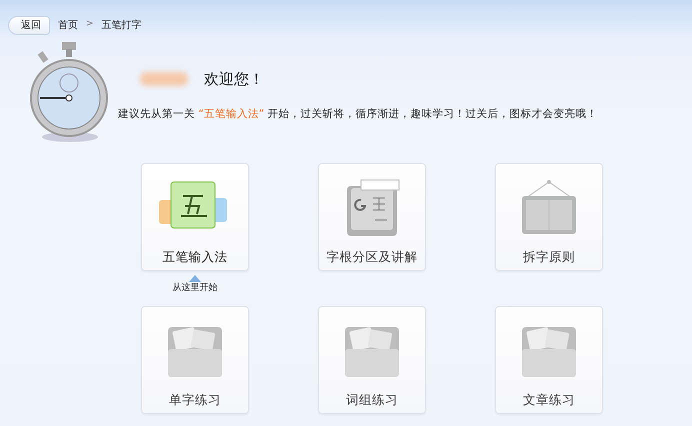 The width and height of the screenshot is (692, 426). I want to click on lesson-tile: 拆字原则, so click(549, 217).